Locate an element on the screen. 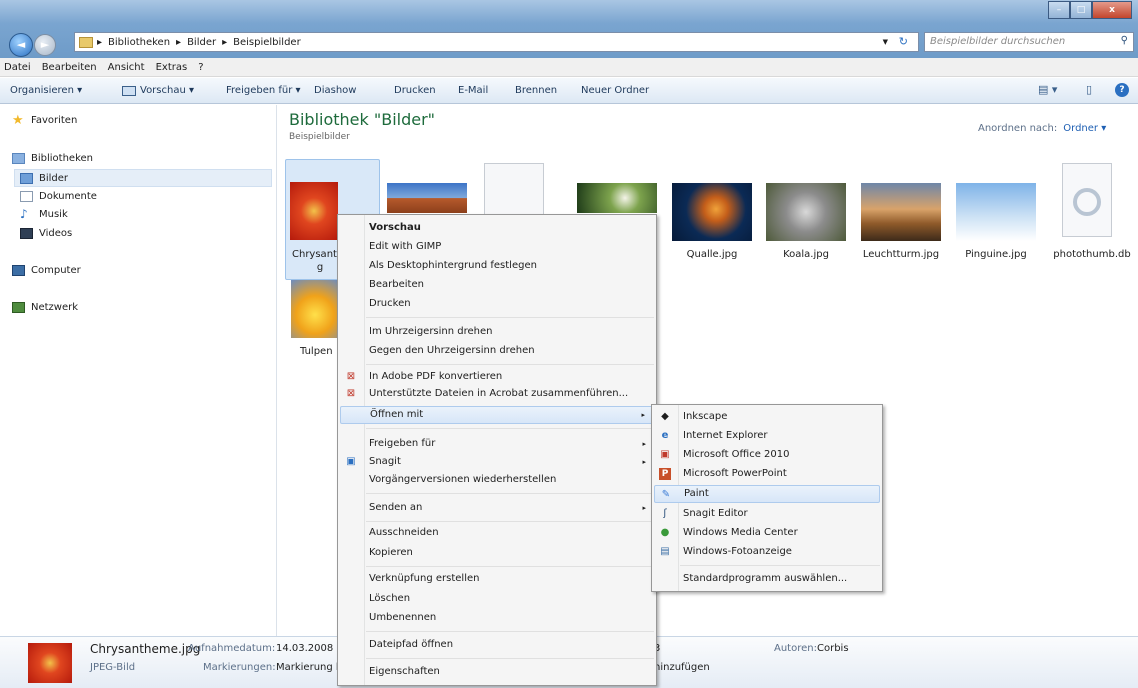 Image resolution: width=1138 pixels, height=688 pixels. star-icon: ★ is located at coordinates (18, 120).